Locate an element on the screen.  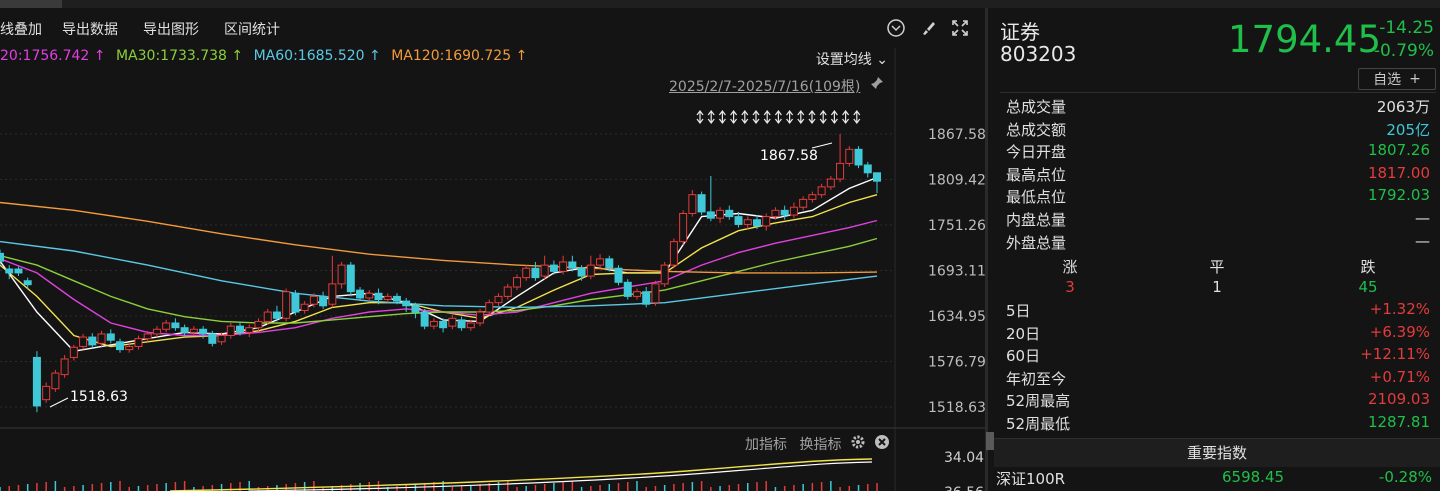
switch-indicator-button: 换指标 is located at coordinates (820, 445).